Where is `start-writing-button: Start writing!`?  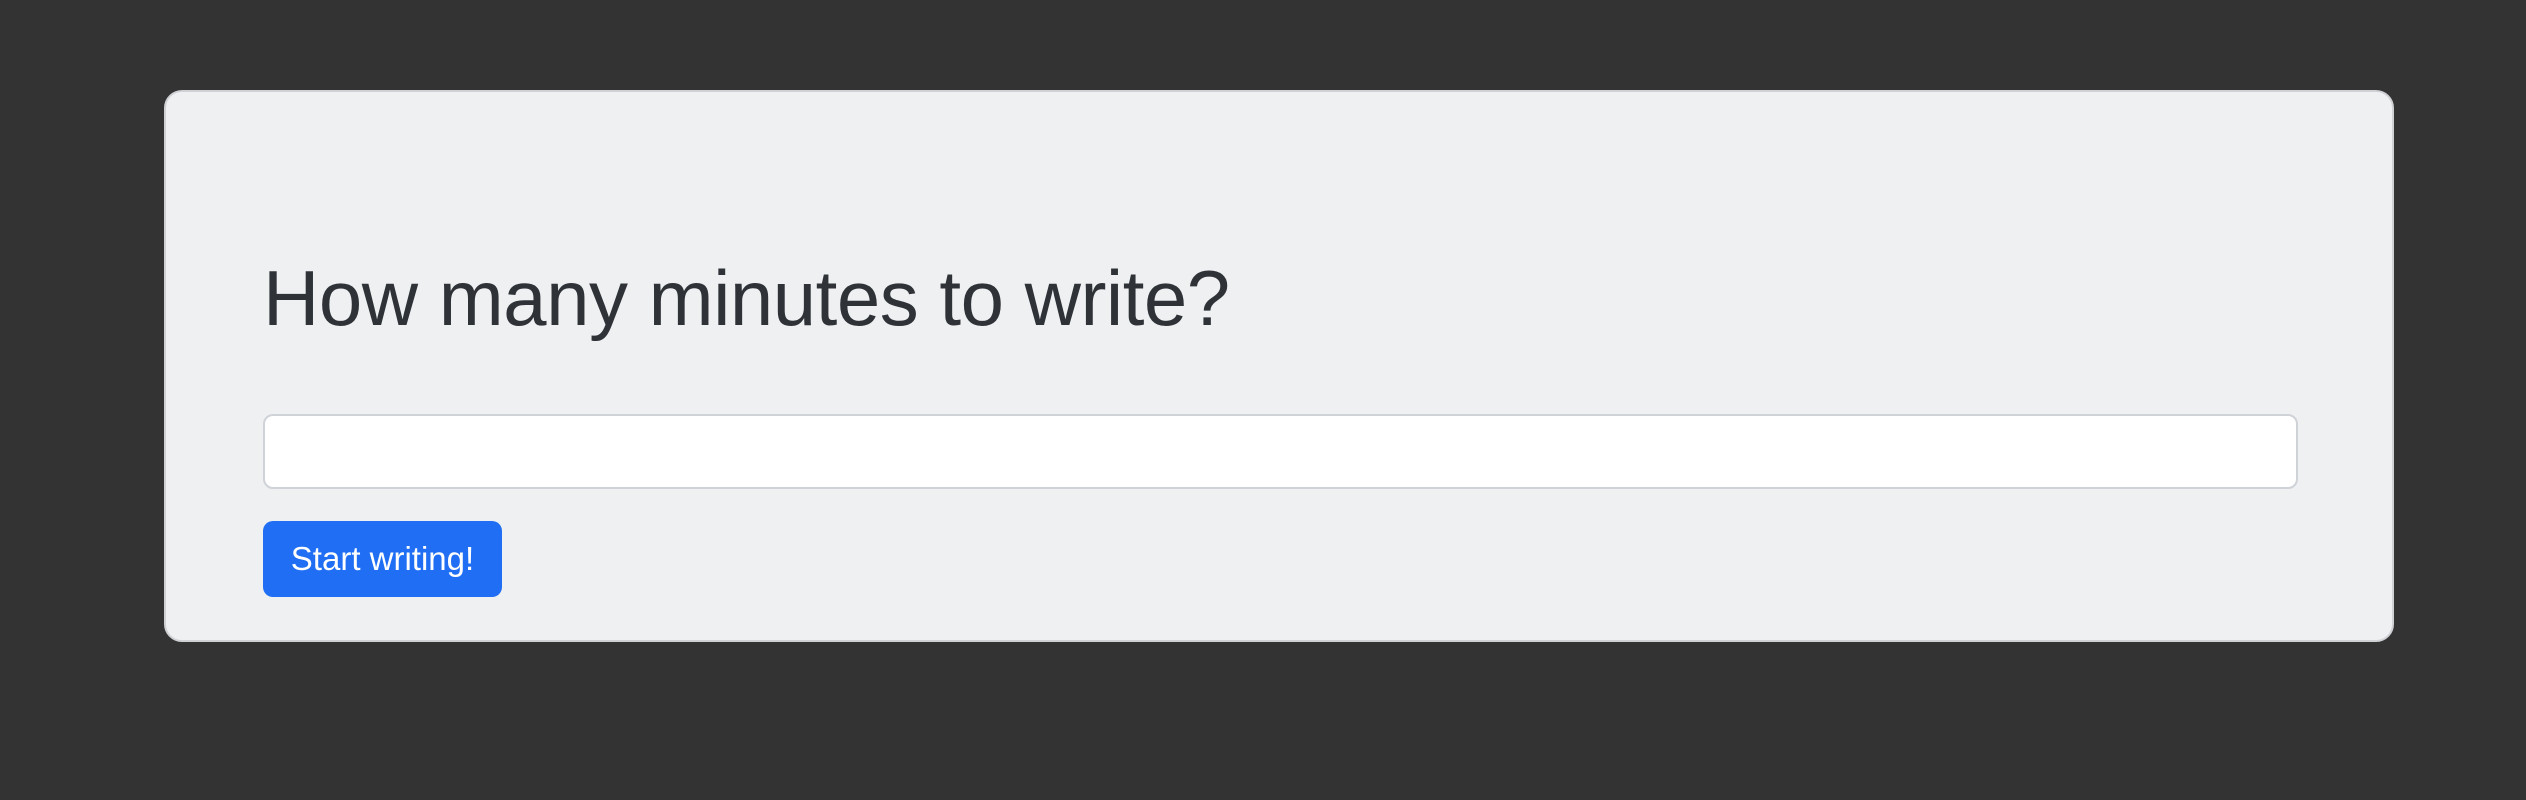
start-writing-button: Start writing! is located at coordinates (382, 559).